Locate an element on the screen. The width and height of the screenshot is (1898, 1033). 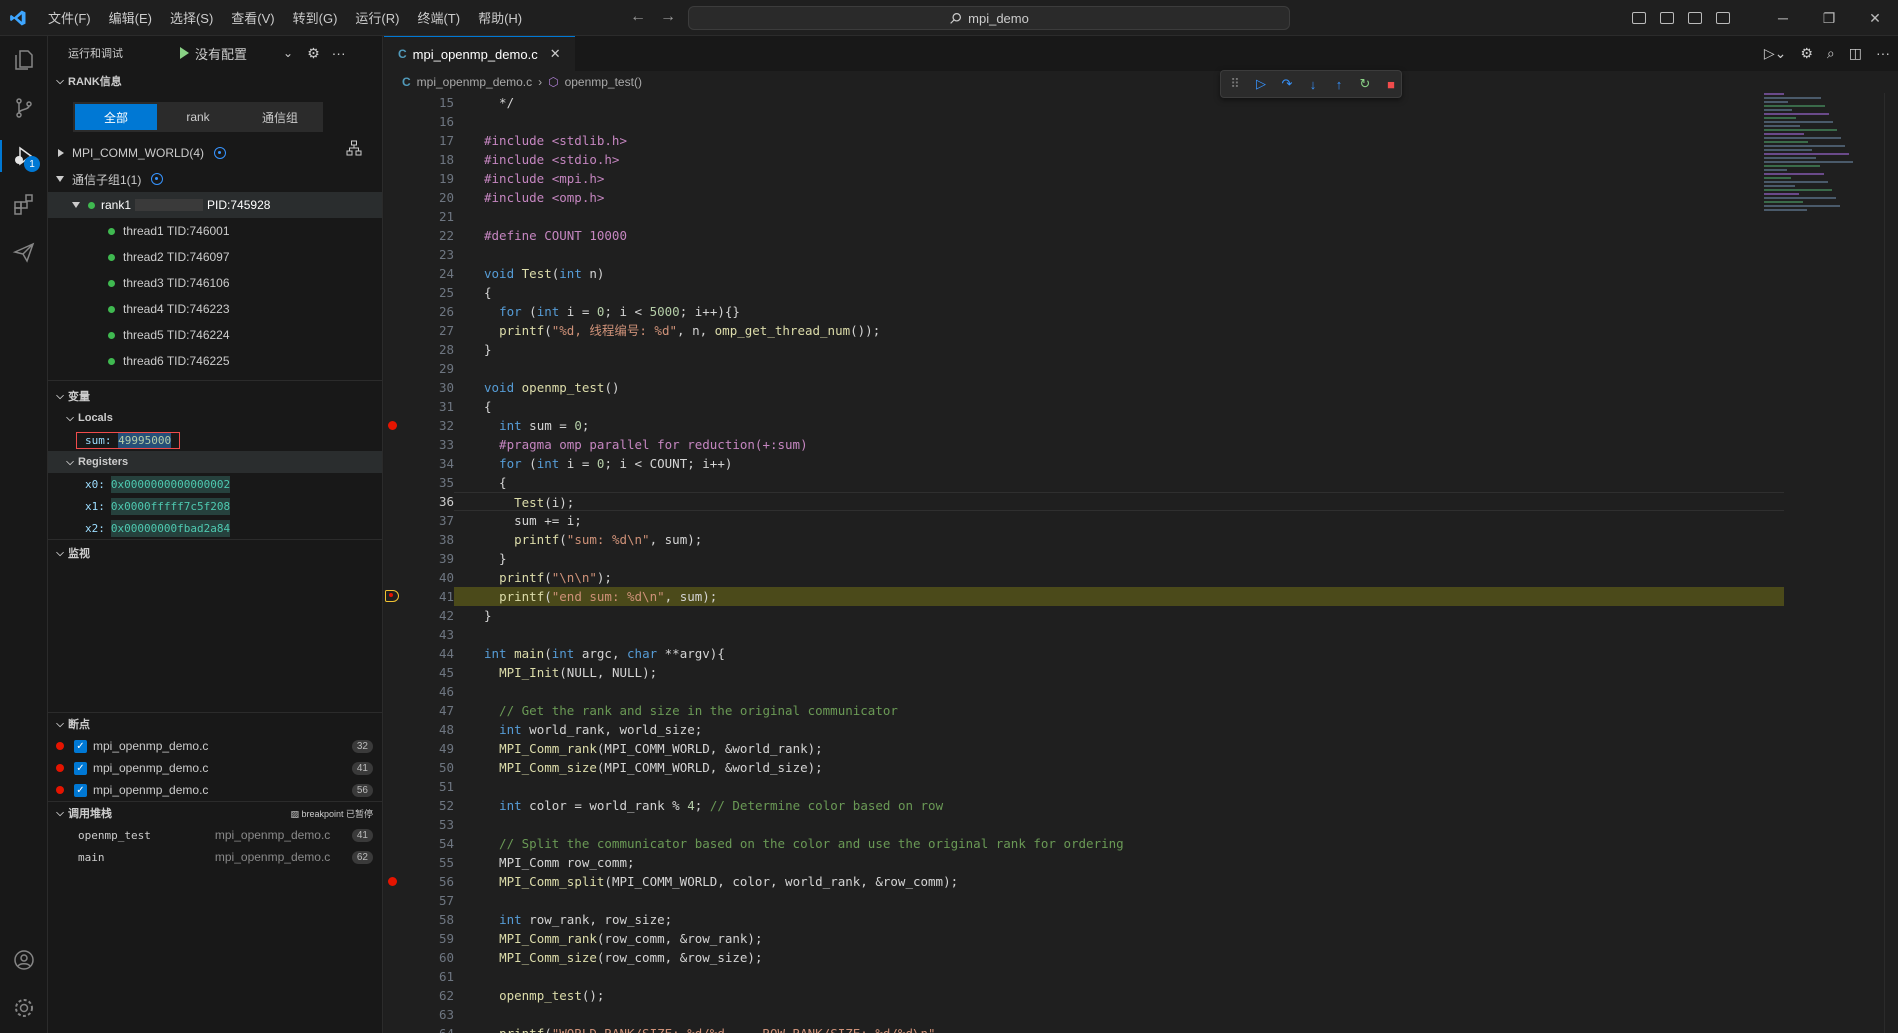
comm-world-node: MPI_COMM_WORLD(4) is located at coordinates (215, 153).